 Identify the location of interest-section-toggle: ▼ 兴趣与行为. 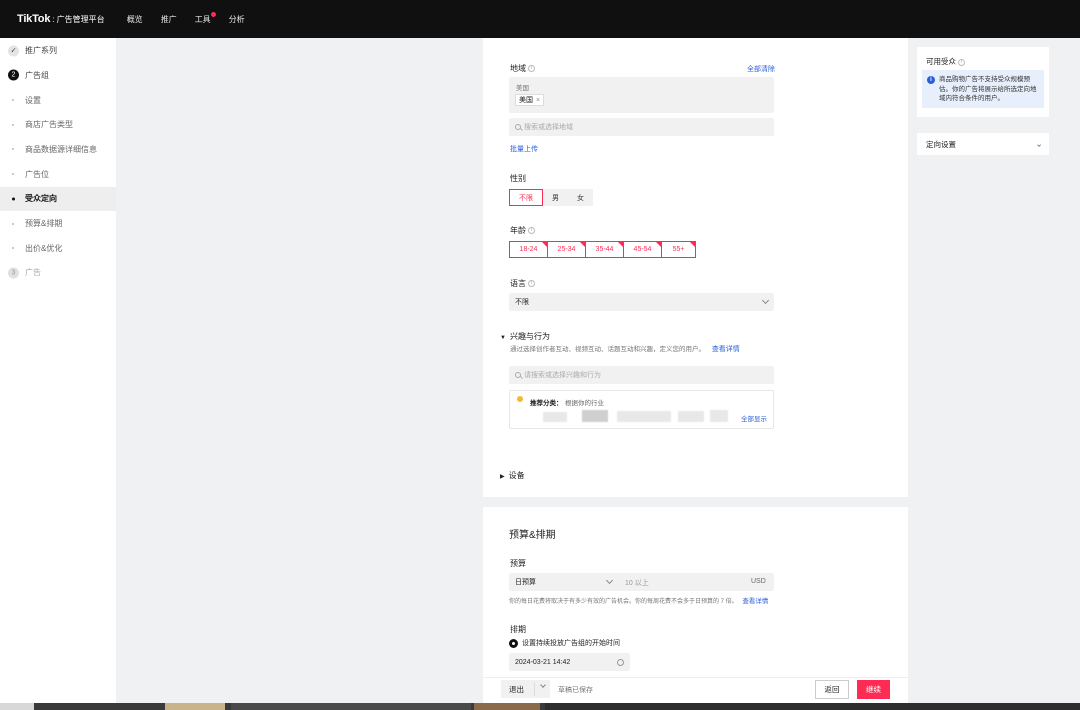
(525, 336).